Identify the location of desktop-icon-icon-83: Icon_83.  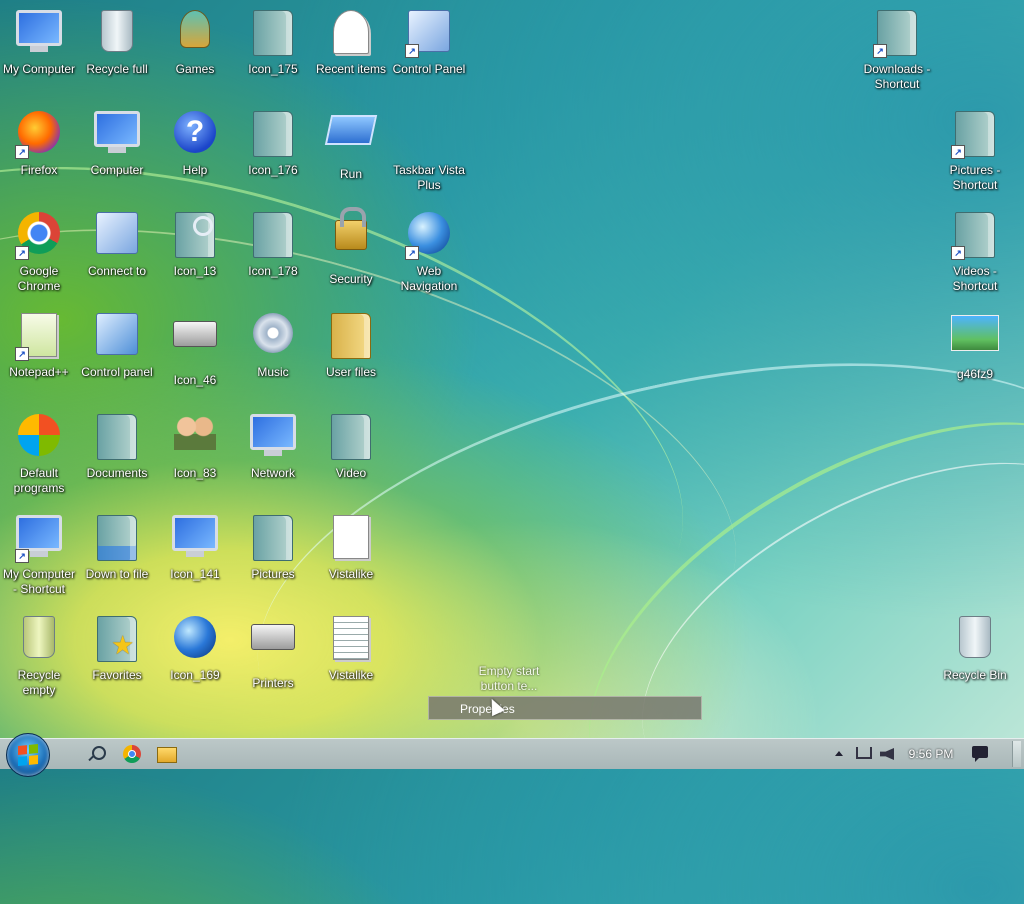
(195, 454).